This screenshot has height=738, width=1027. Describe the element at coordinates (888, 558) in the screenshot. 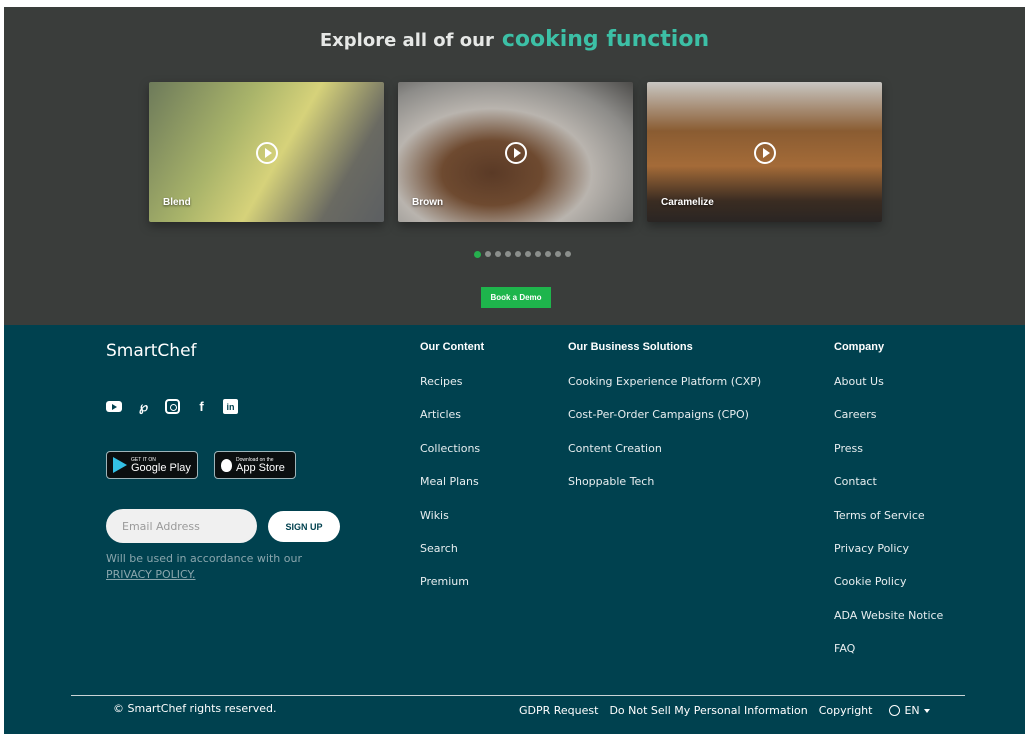

I see `footer-link: Privacy Policy` at that location.